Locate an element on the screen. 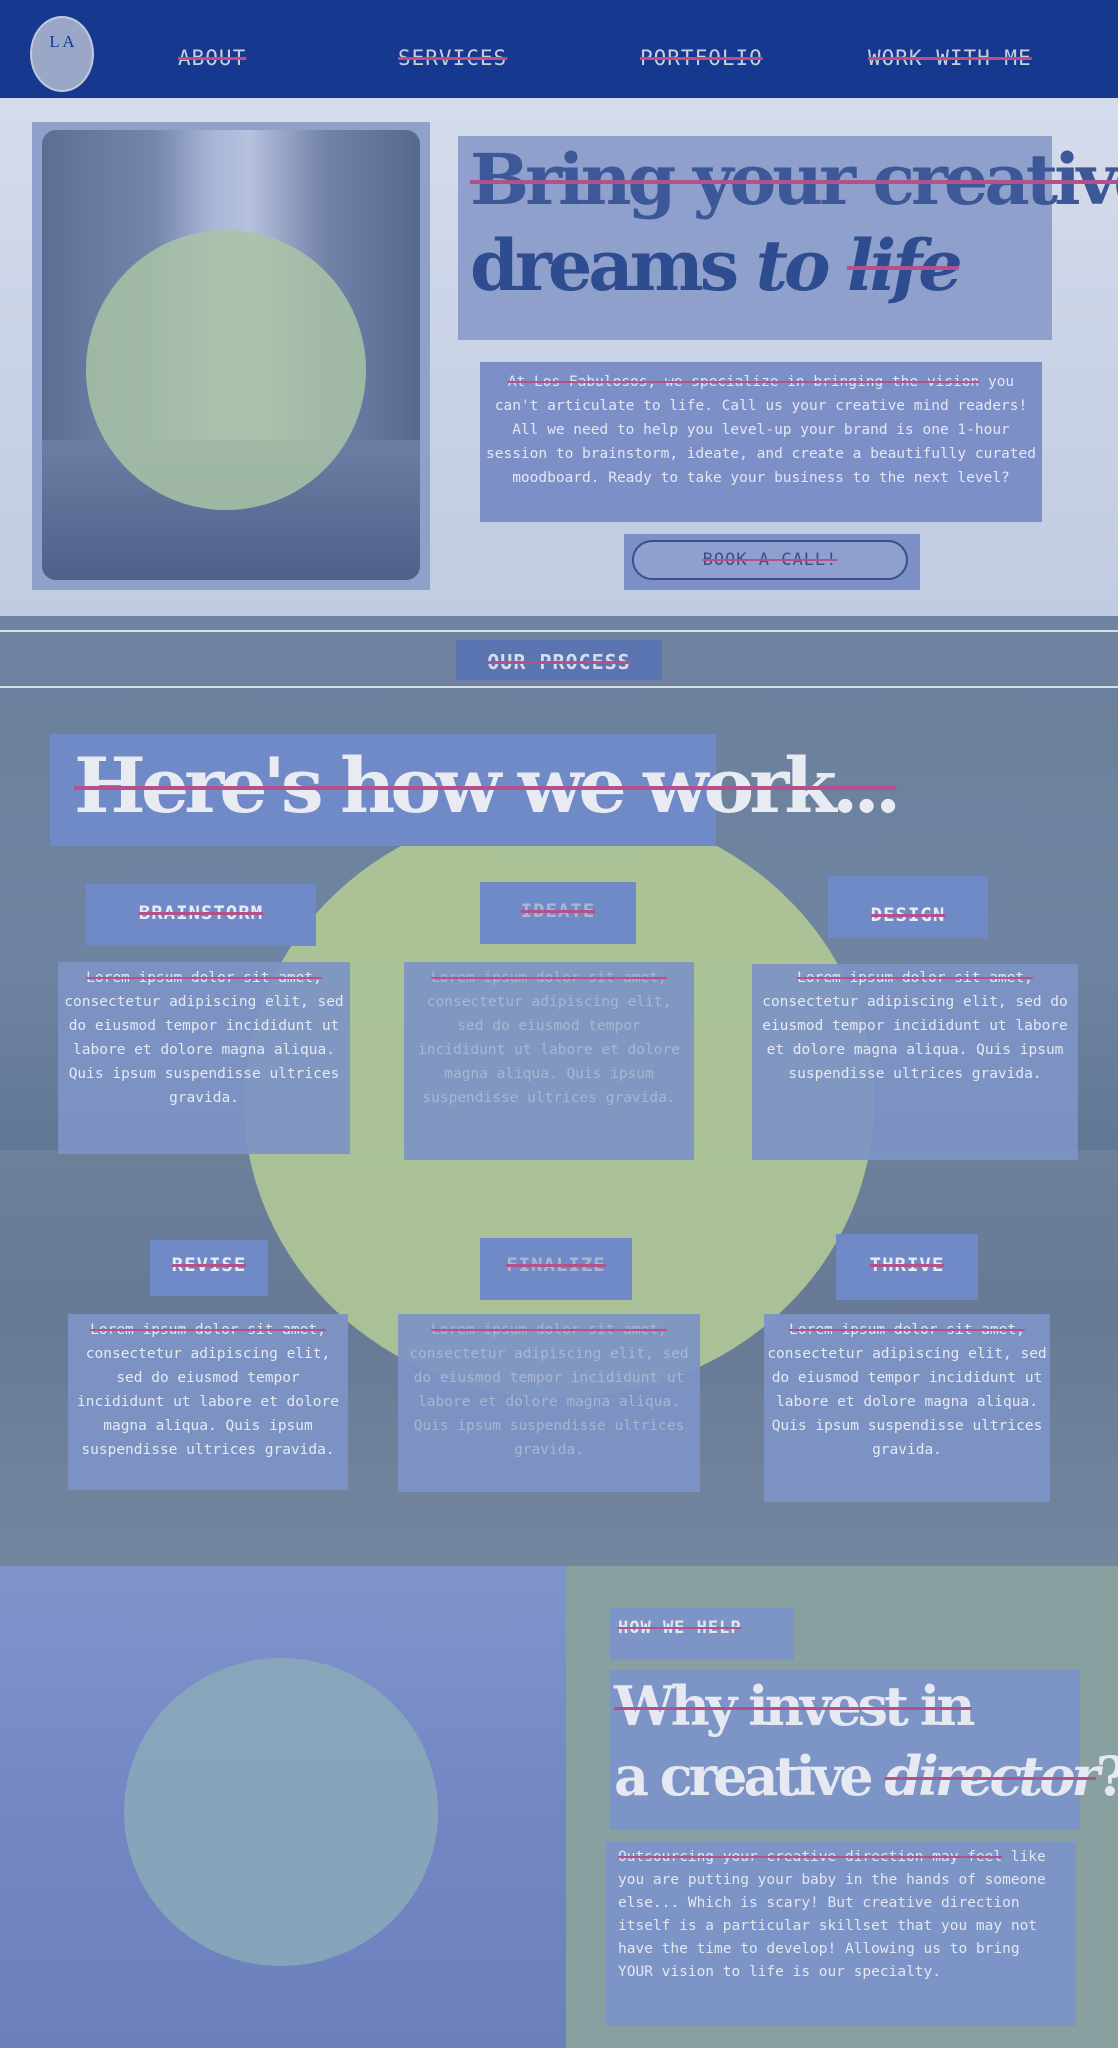  step-title-design: DESIGN is located at coordinates (908, 915).